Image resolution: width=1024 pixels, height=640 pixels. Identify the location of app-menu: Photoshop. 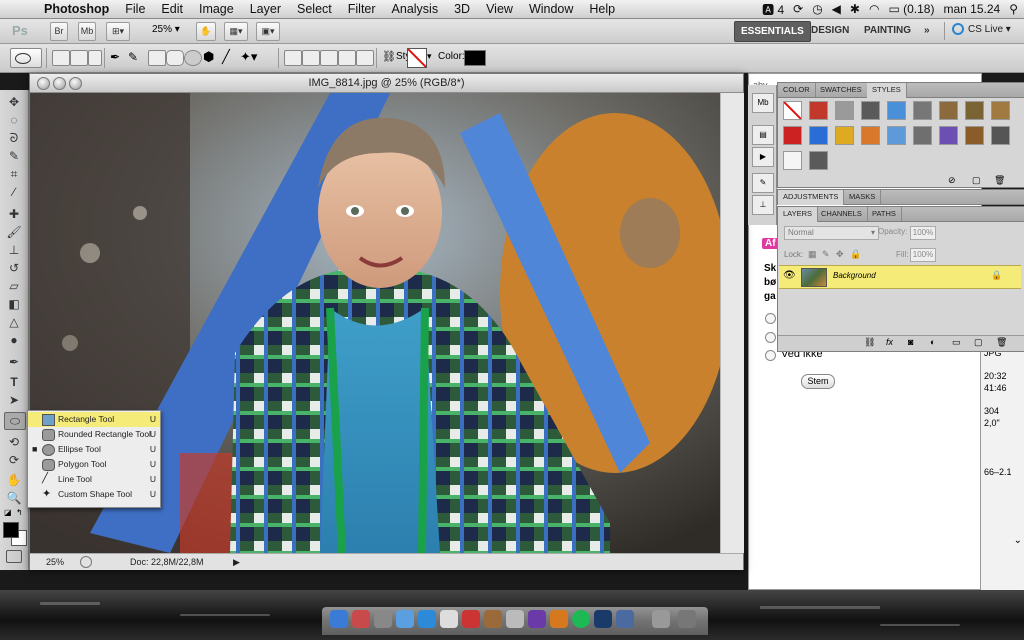
(76, 9).